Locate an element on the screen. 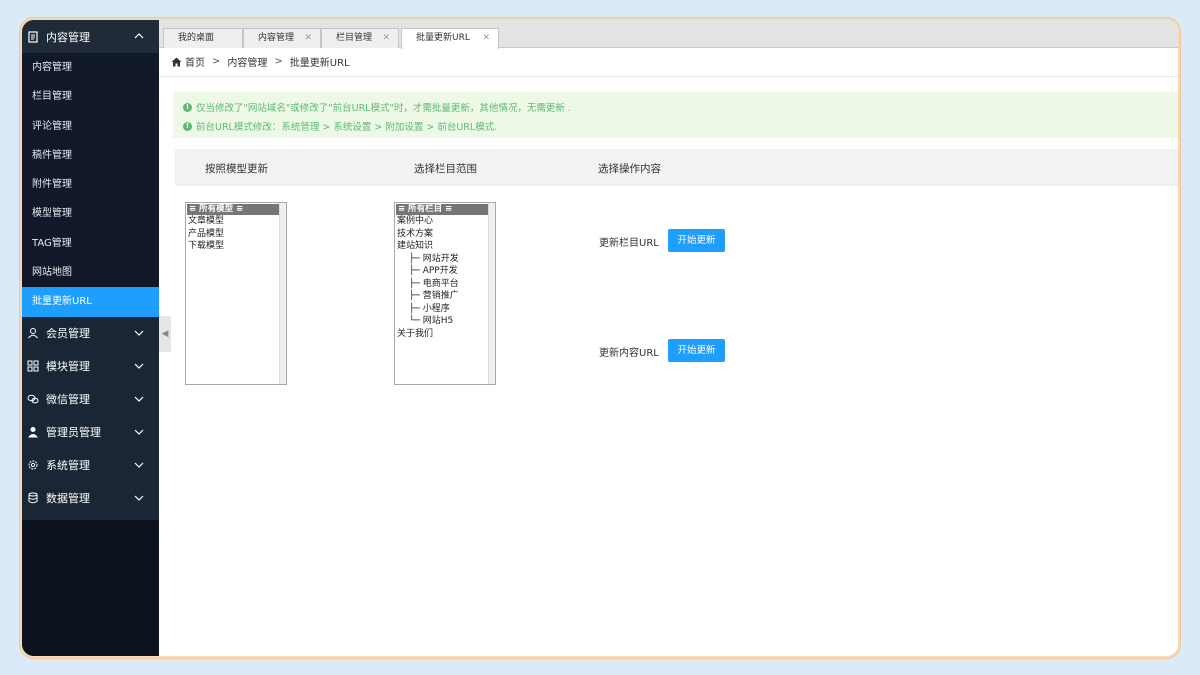 The width and height of the screenshot is (1200, 675). list-option: 文章模型 is located at coordinates (236, 221).